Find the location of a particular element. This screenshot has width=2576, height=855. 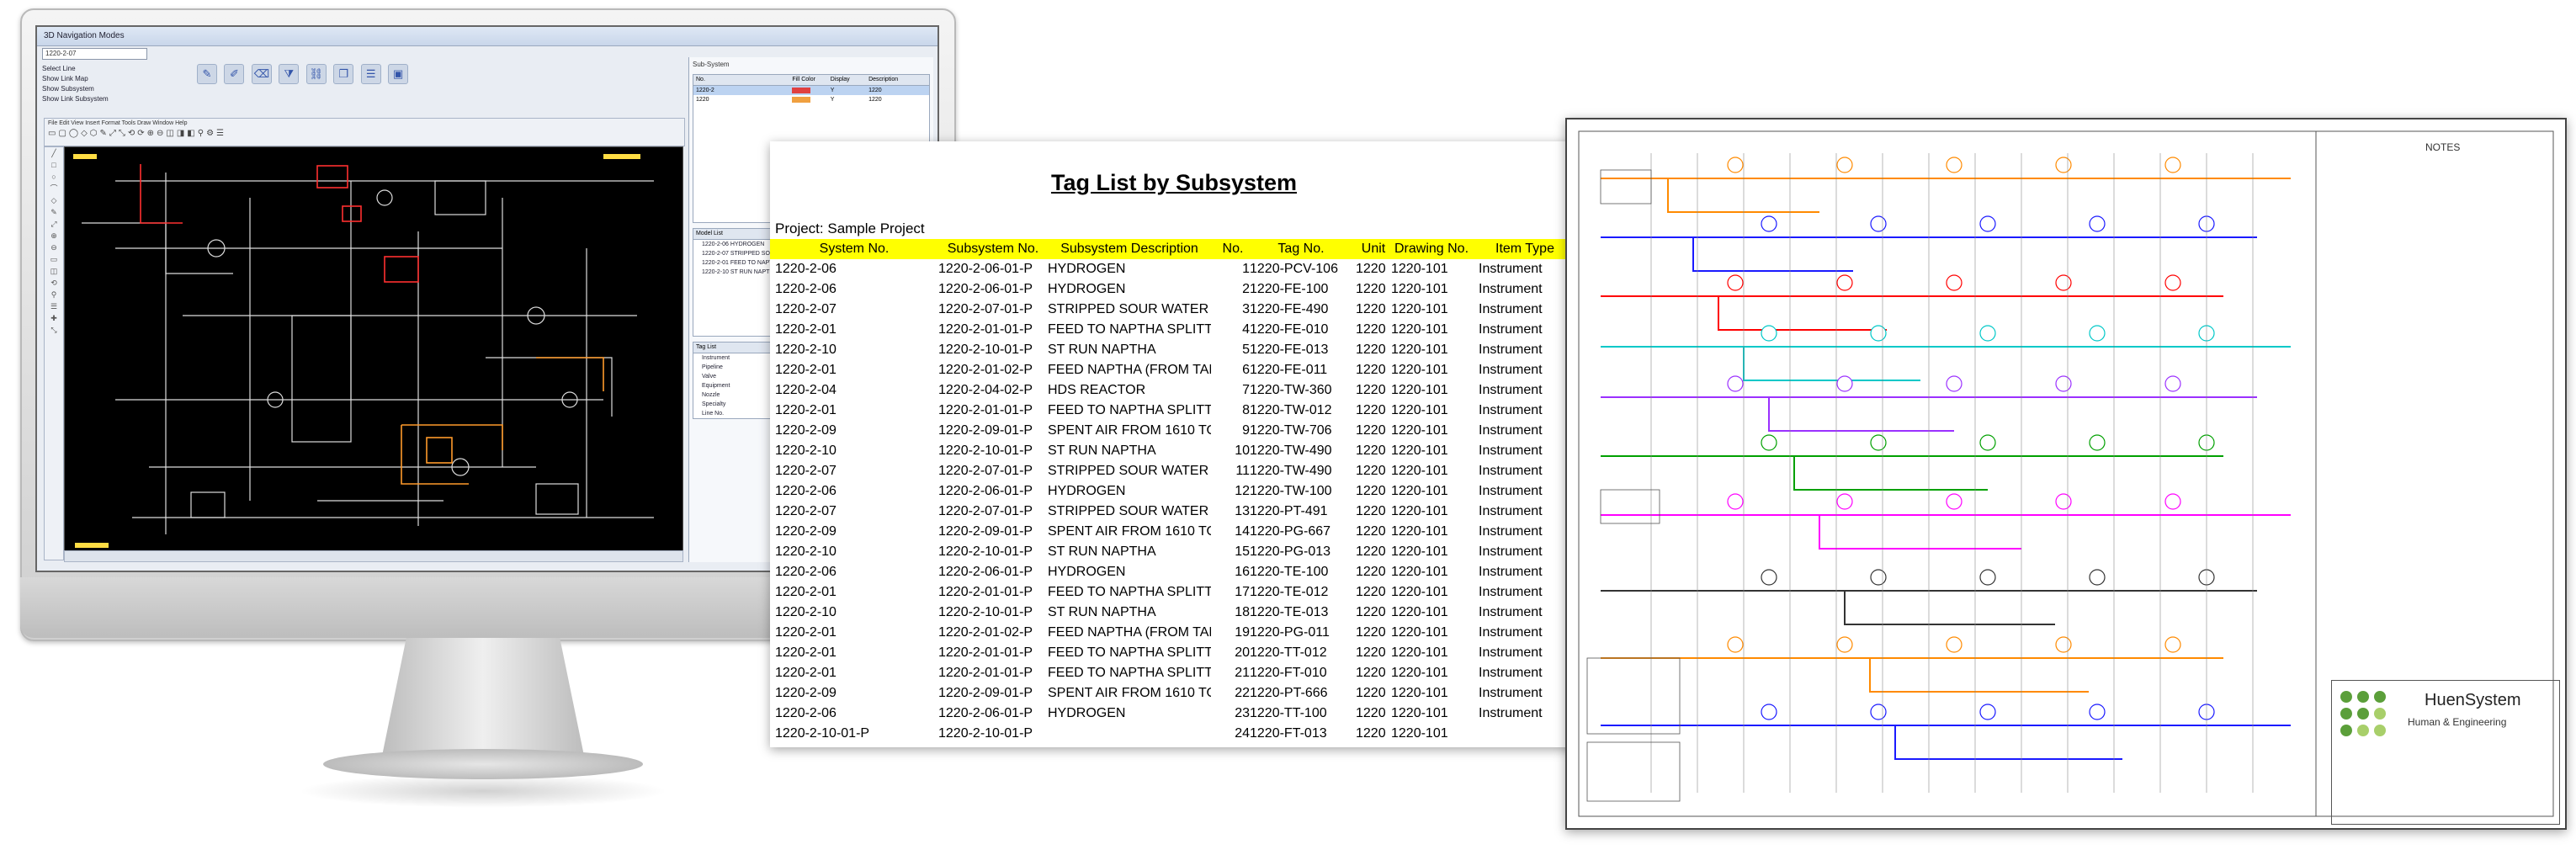

brush-icon: ✐ is located at coordinates (235, 74).